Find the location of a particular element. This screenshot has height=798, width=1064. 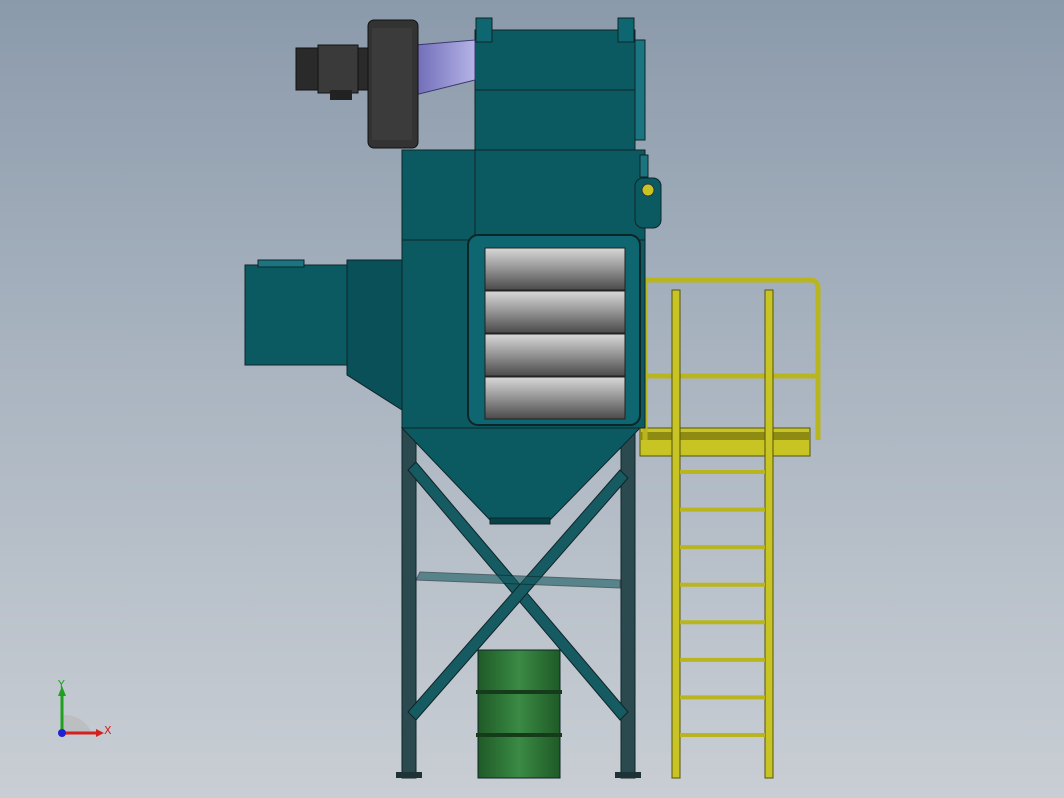

guard-rail is located at coordinates (731, 358).